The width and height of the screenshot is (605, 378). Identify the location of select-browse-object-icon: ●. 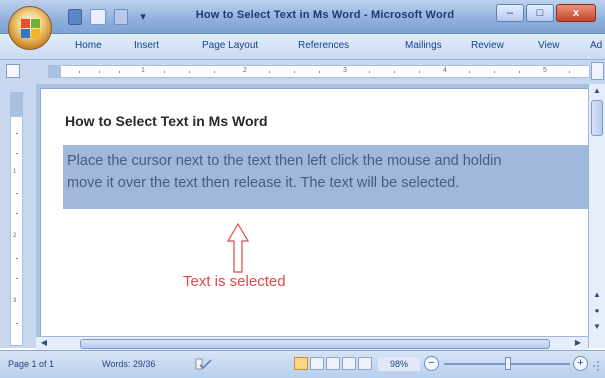
(597, 312).